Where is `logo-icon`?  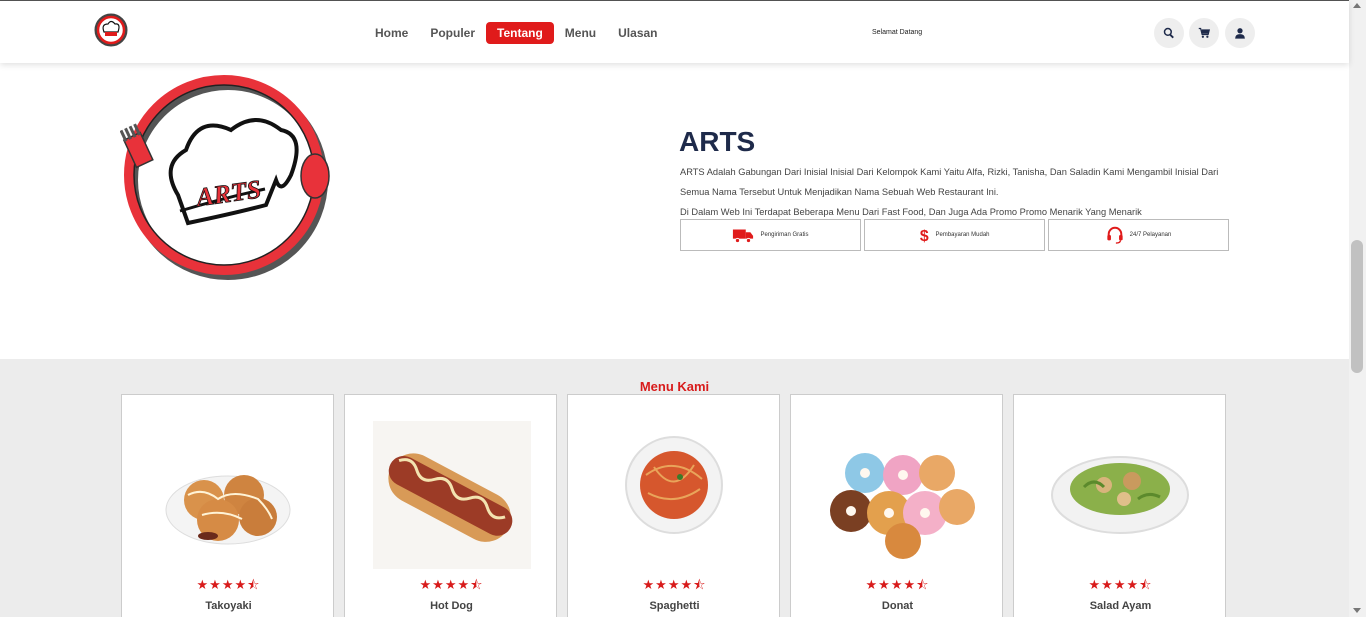 logo-icon is located at coordinates (111, 30).